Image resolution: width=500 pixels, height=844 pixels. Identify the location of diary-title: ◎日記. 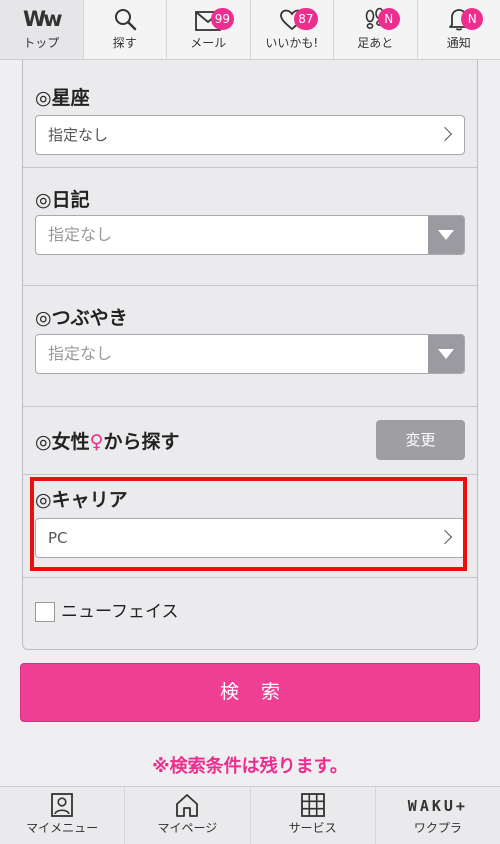
(62, 200).